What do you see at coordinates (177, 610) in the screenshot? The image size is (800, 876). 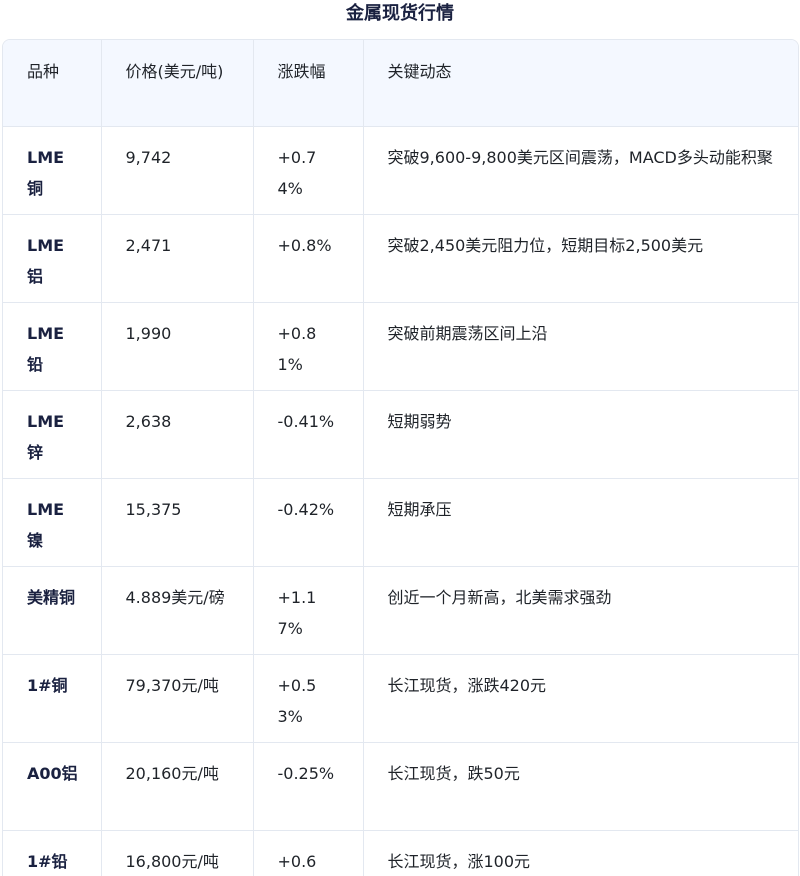 I see `cell-price: 4.889美元/磅` at bounding box center [177, 610].